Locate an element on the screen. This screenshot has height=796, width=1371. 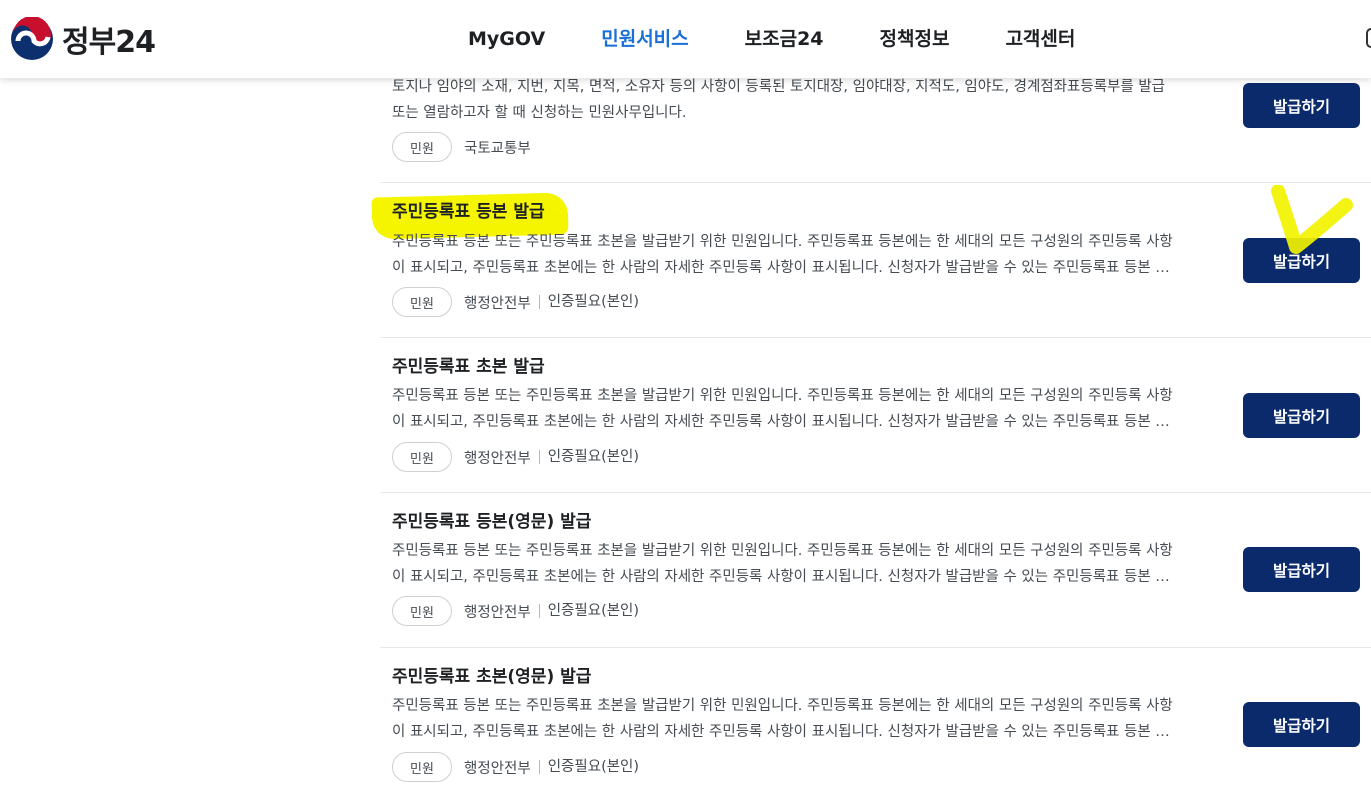
nav-civil-services: 민원서비스 is located at coordinates (644, 39).